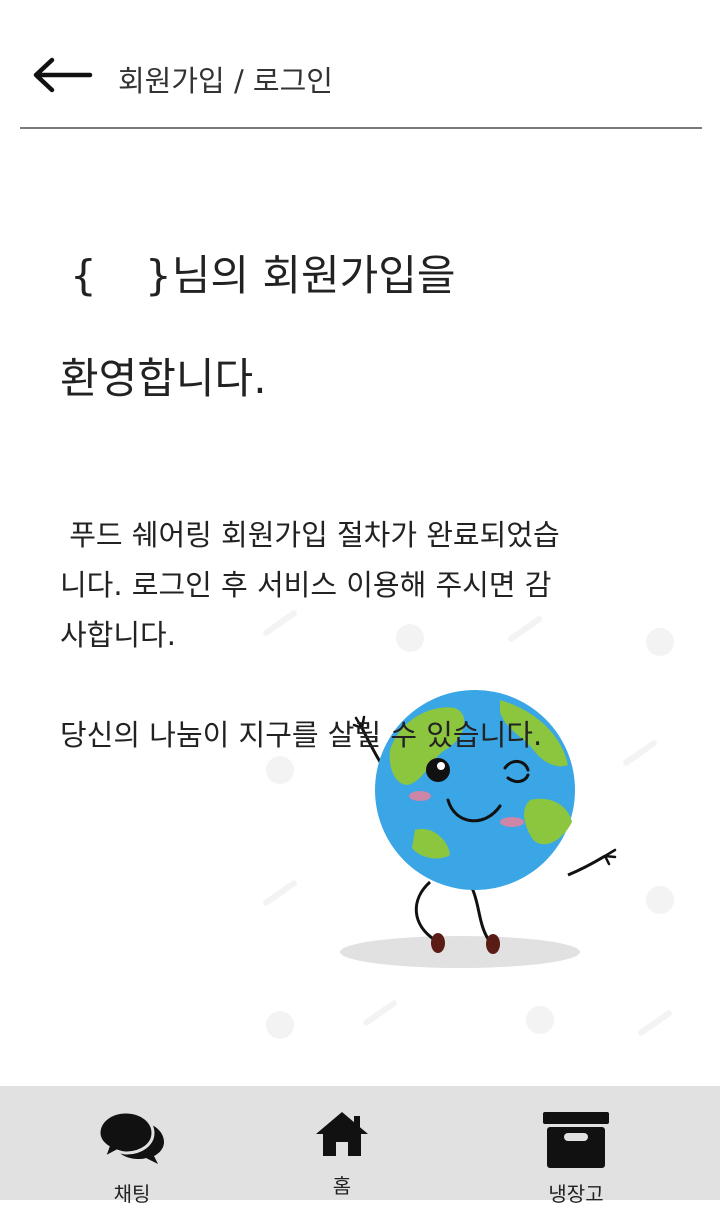 The width and height of the screenshot is (720, 1207). What do you see at coordinates (301, 735) in the screenshot?
I see `message-line-4: 당신의 나눔이 지구를 살릴 수 있습니다.` at bounding box center [301, 735].